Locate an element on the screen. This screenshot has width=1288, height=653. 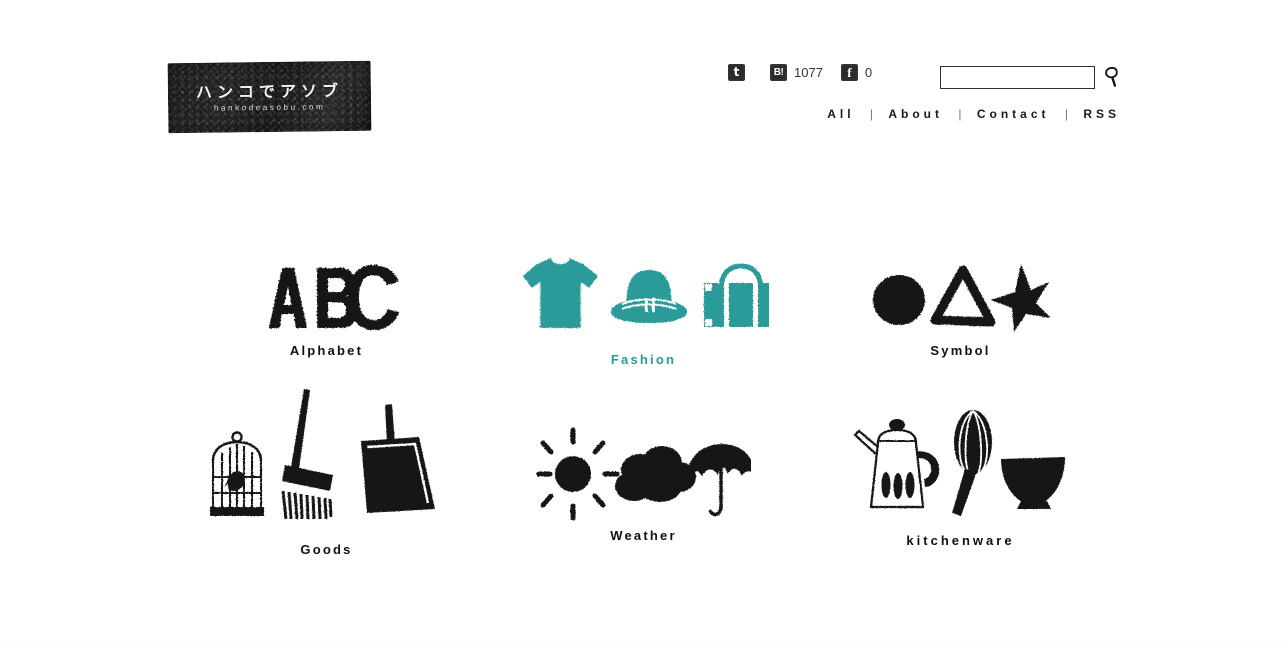
category-symbol: Symbol is located at coordinates (960, 317).